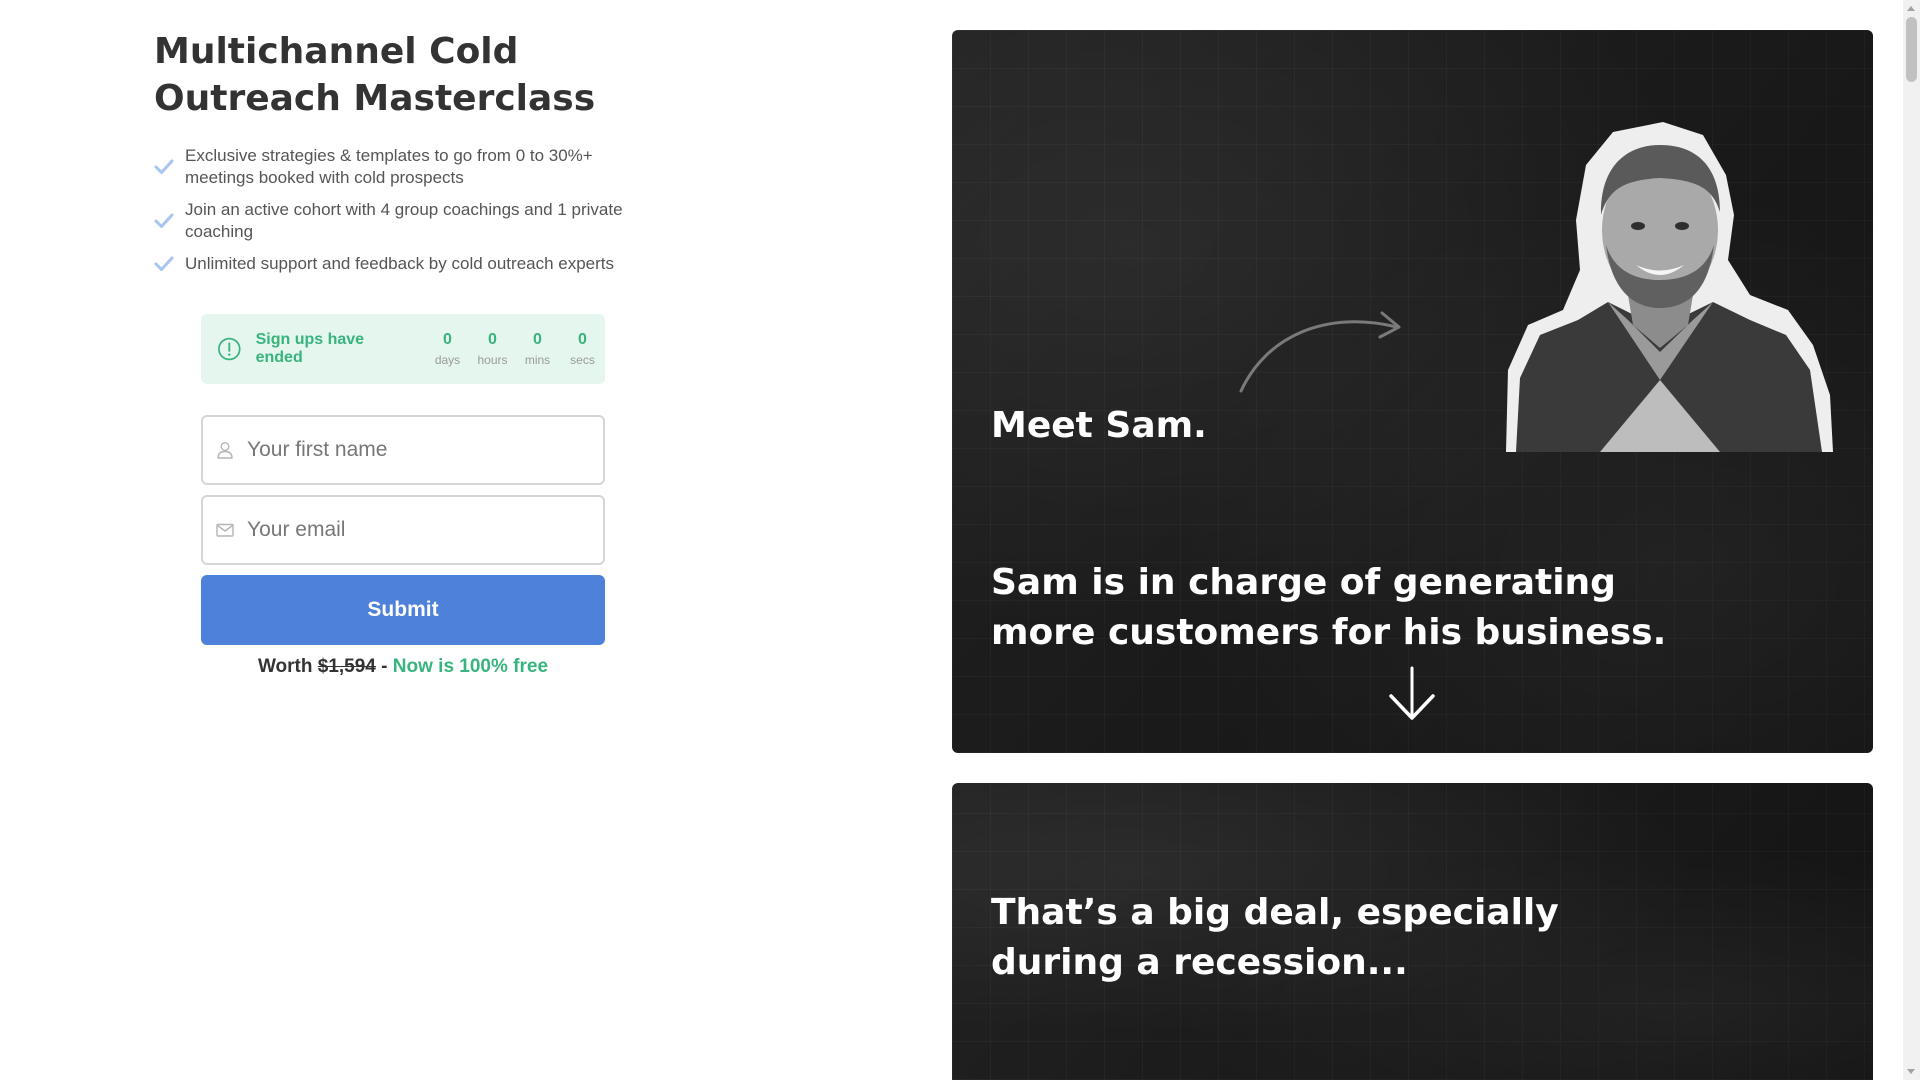  I want to click on countdown-message: Sign ups have ended, so click(310, 348).